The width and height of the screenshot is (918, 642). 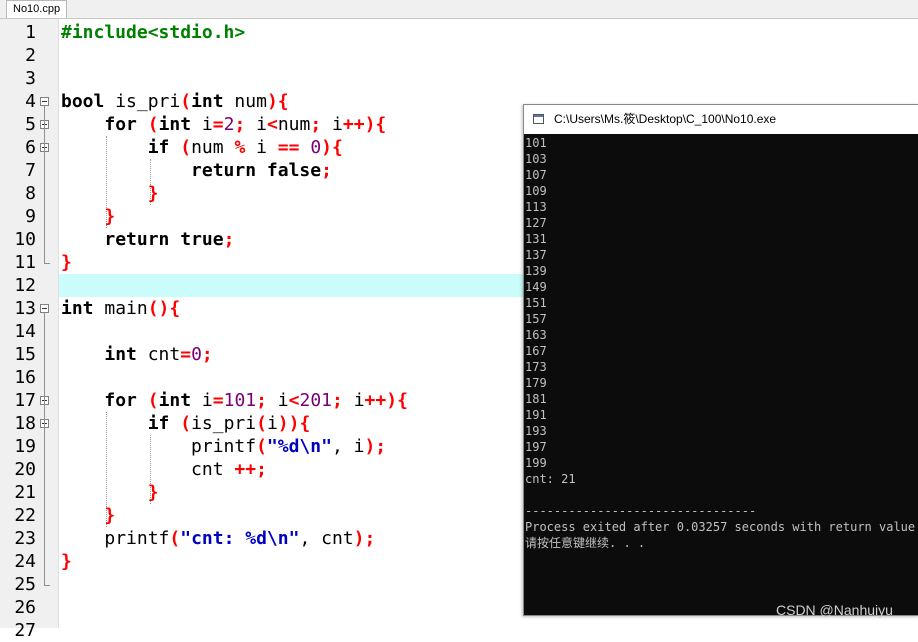 I want to click on line-number: 26, so click(x=25, y=607).